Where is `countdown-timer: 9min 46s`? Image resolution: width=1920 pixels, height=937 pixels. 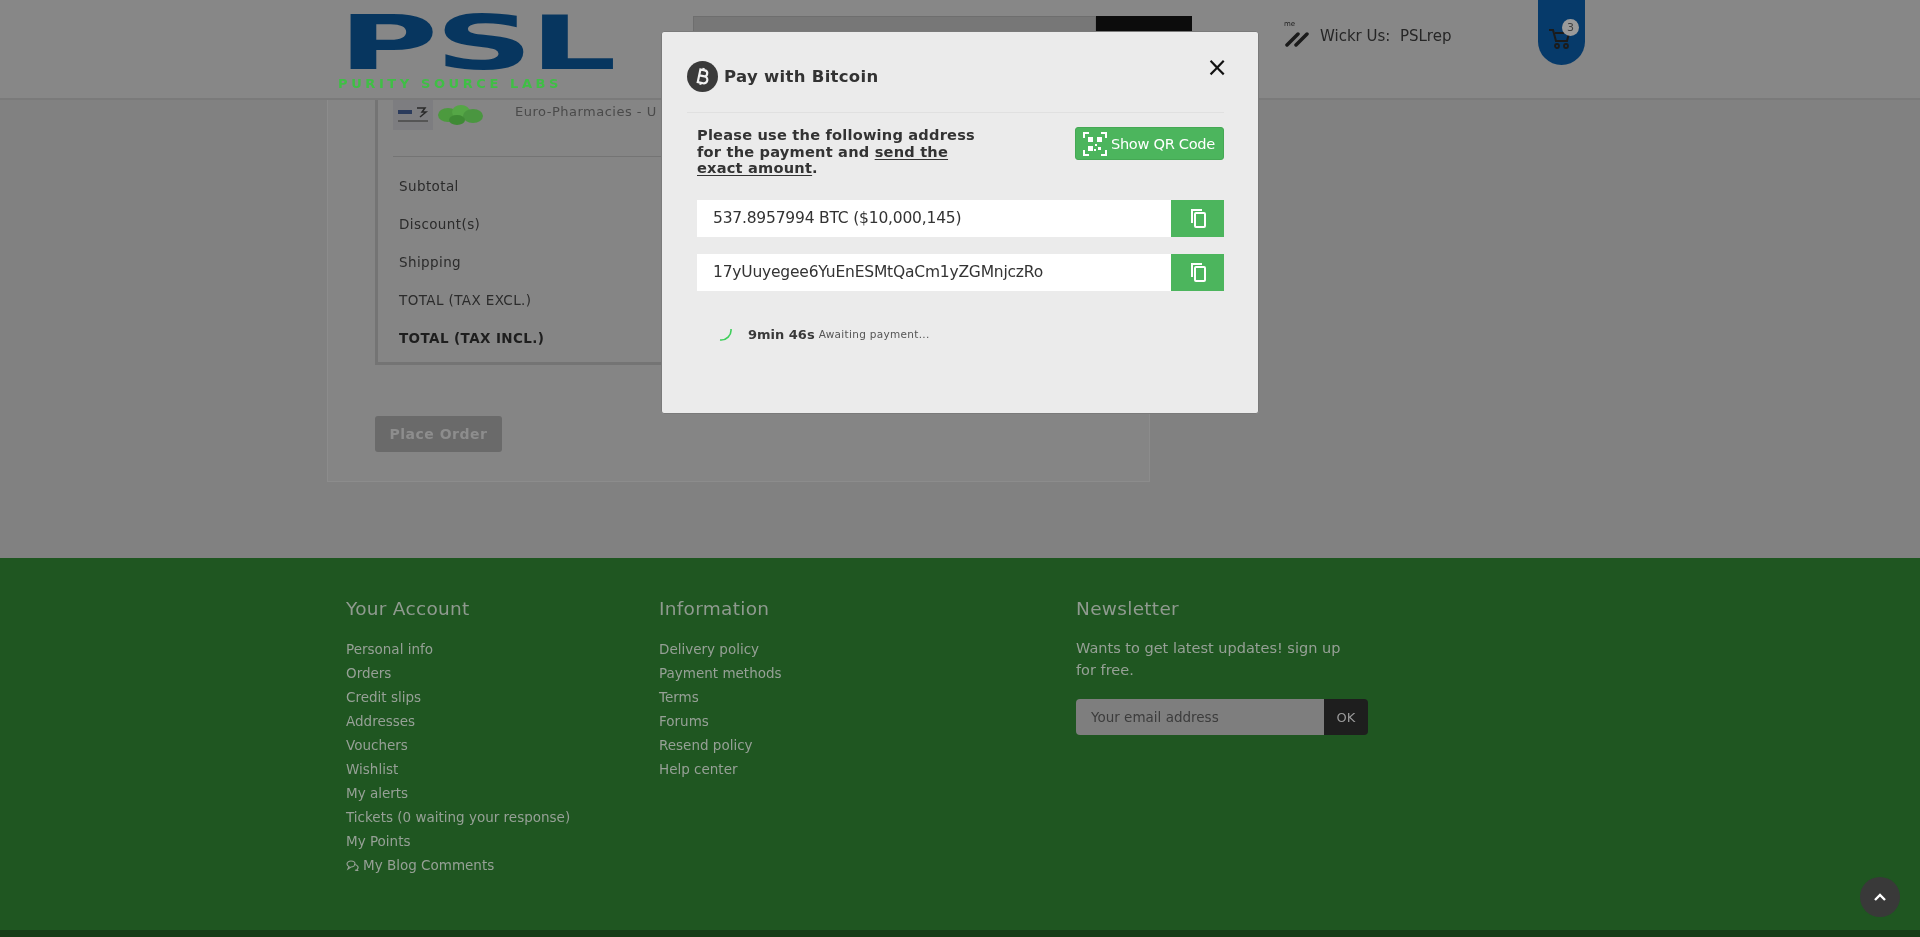
countdown-timer: 9min 46s is located at coordinates (781, 334).